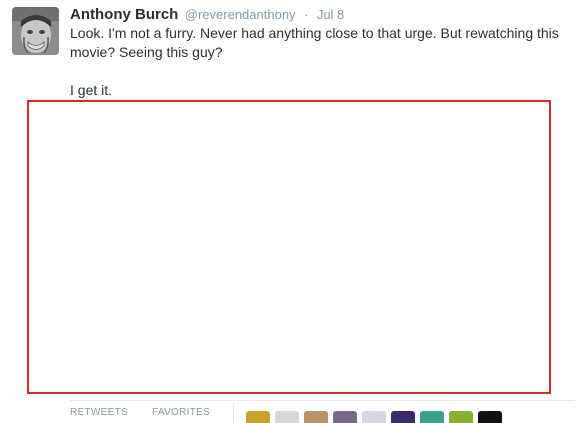 The width and height of the screenshot is (582, 423). Describe the element at coordinates (490, 417) in the screenshot. I see `avatar-black-icon` at that location.